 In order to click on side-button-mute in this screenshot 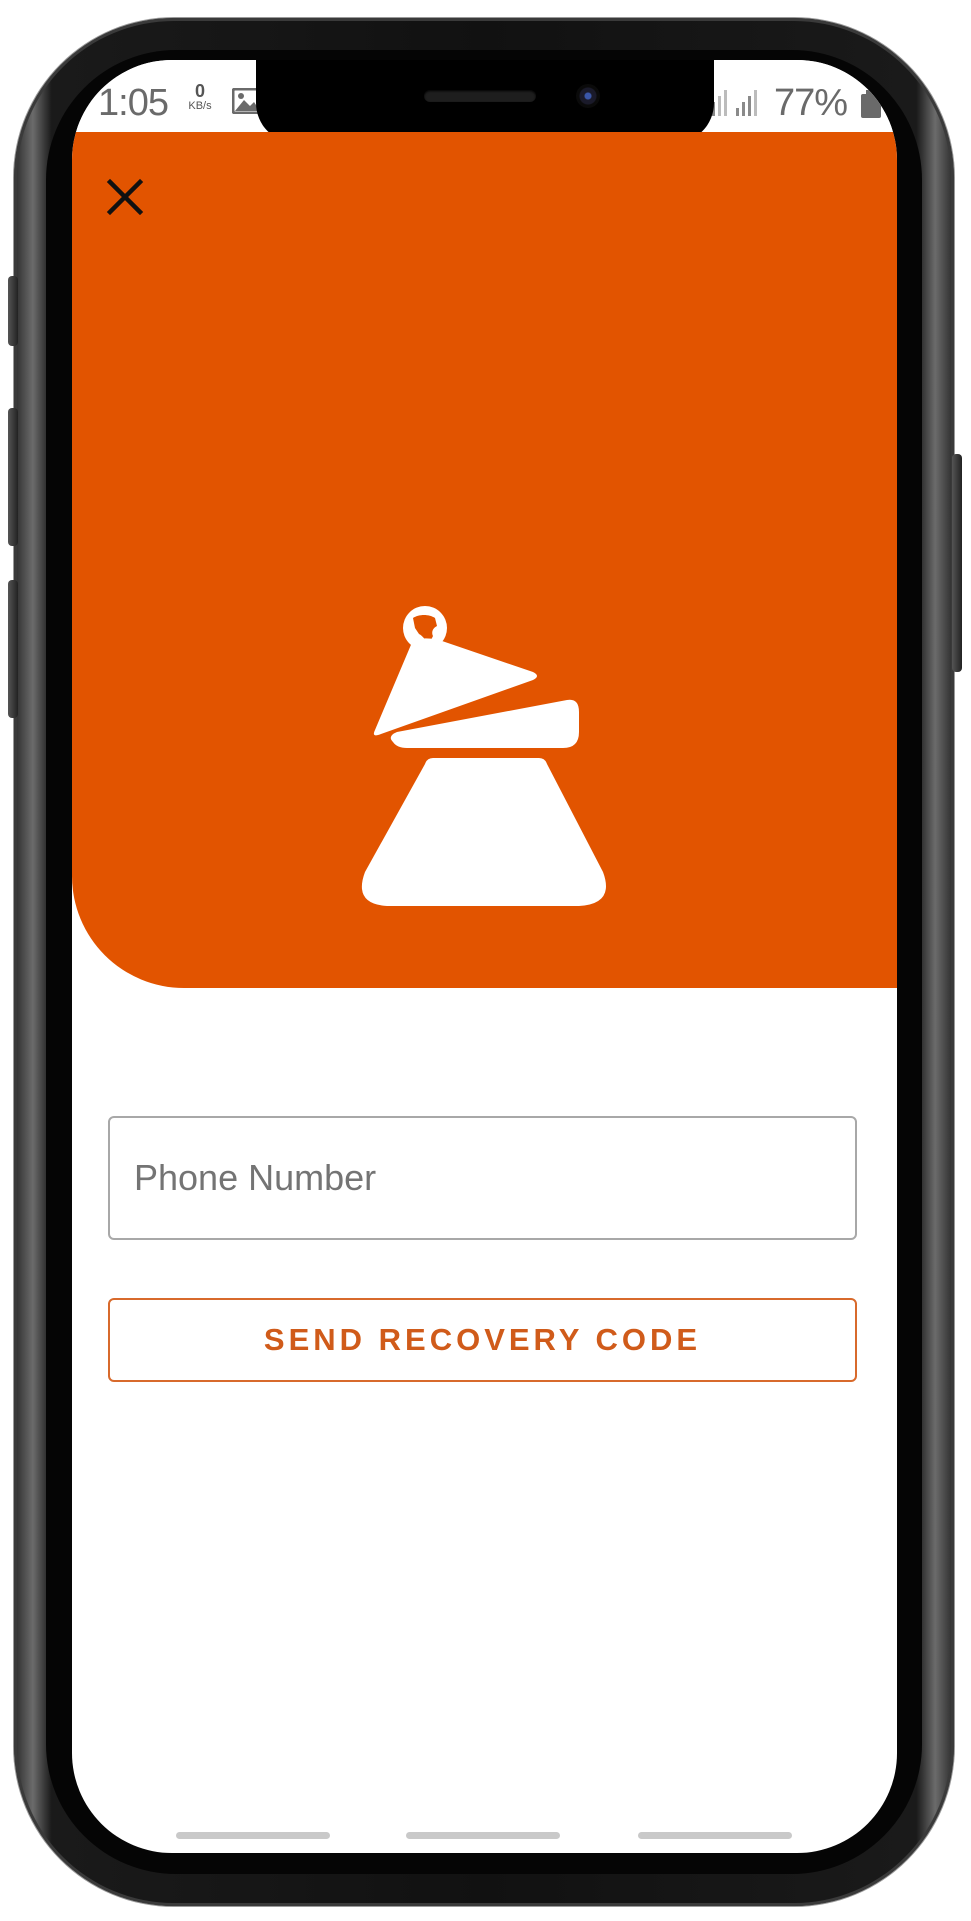, I will do `click(13, 311)`.